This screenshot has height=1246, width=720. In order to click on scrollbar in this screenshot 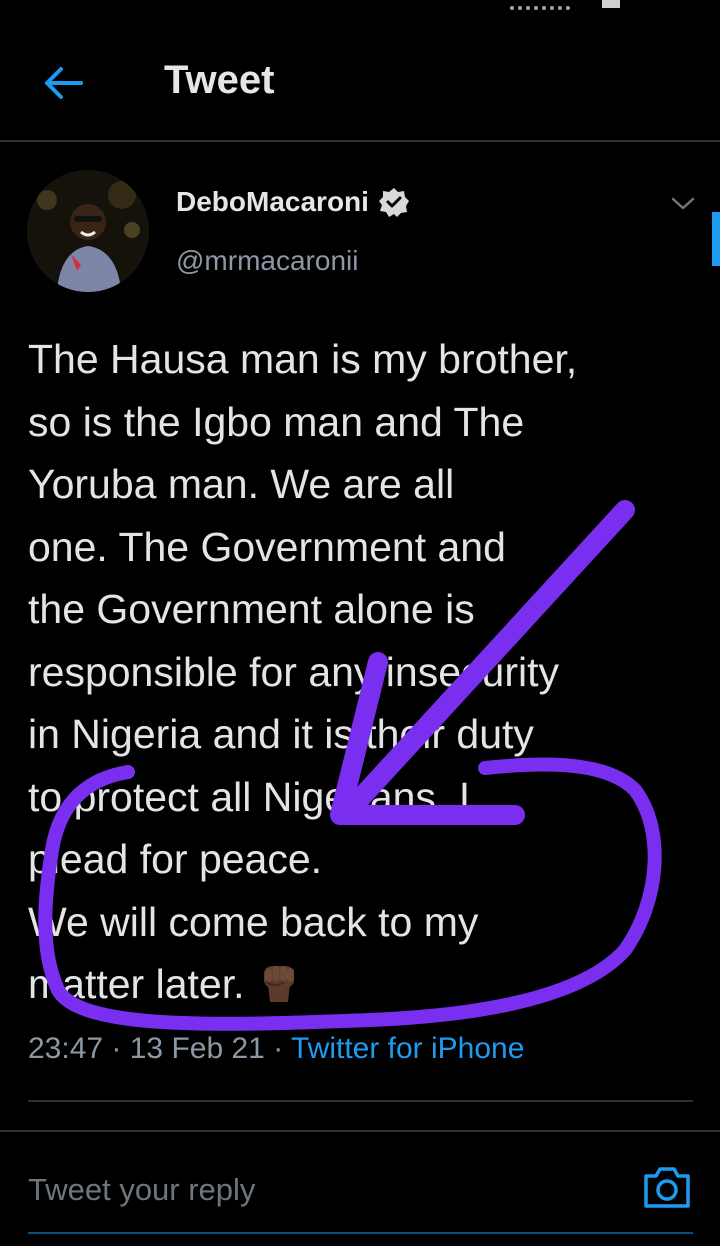, I will do `click(716, 239)`.